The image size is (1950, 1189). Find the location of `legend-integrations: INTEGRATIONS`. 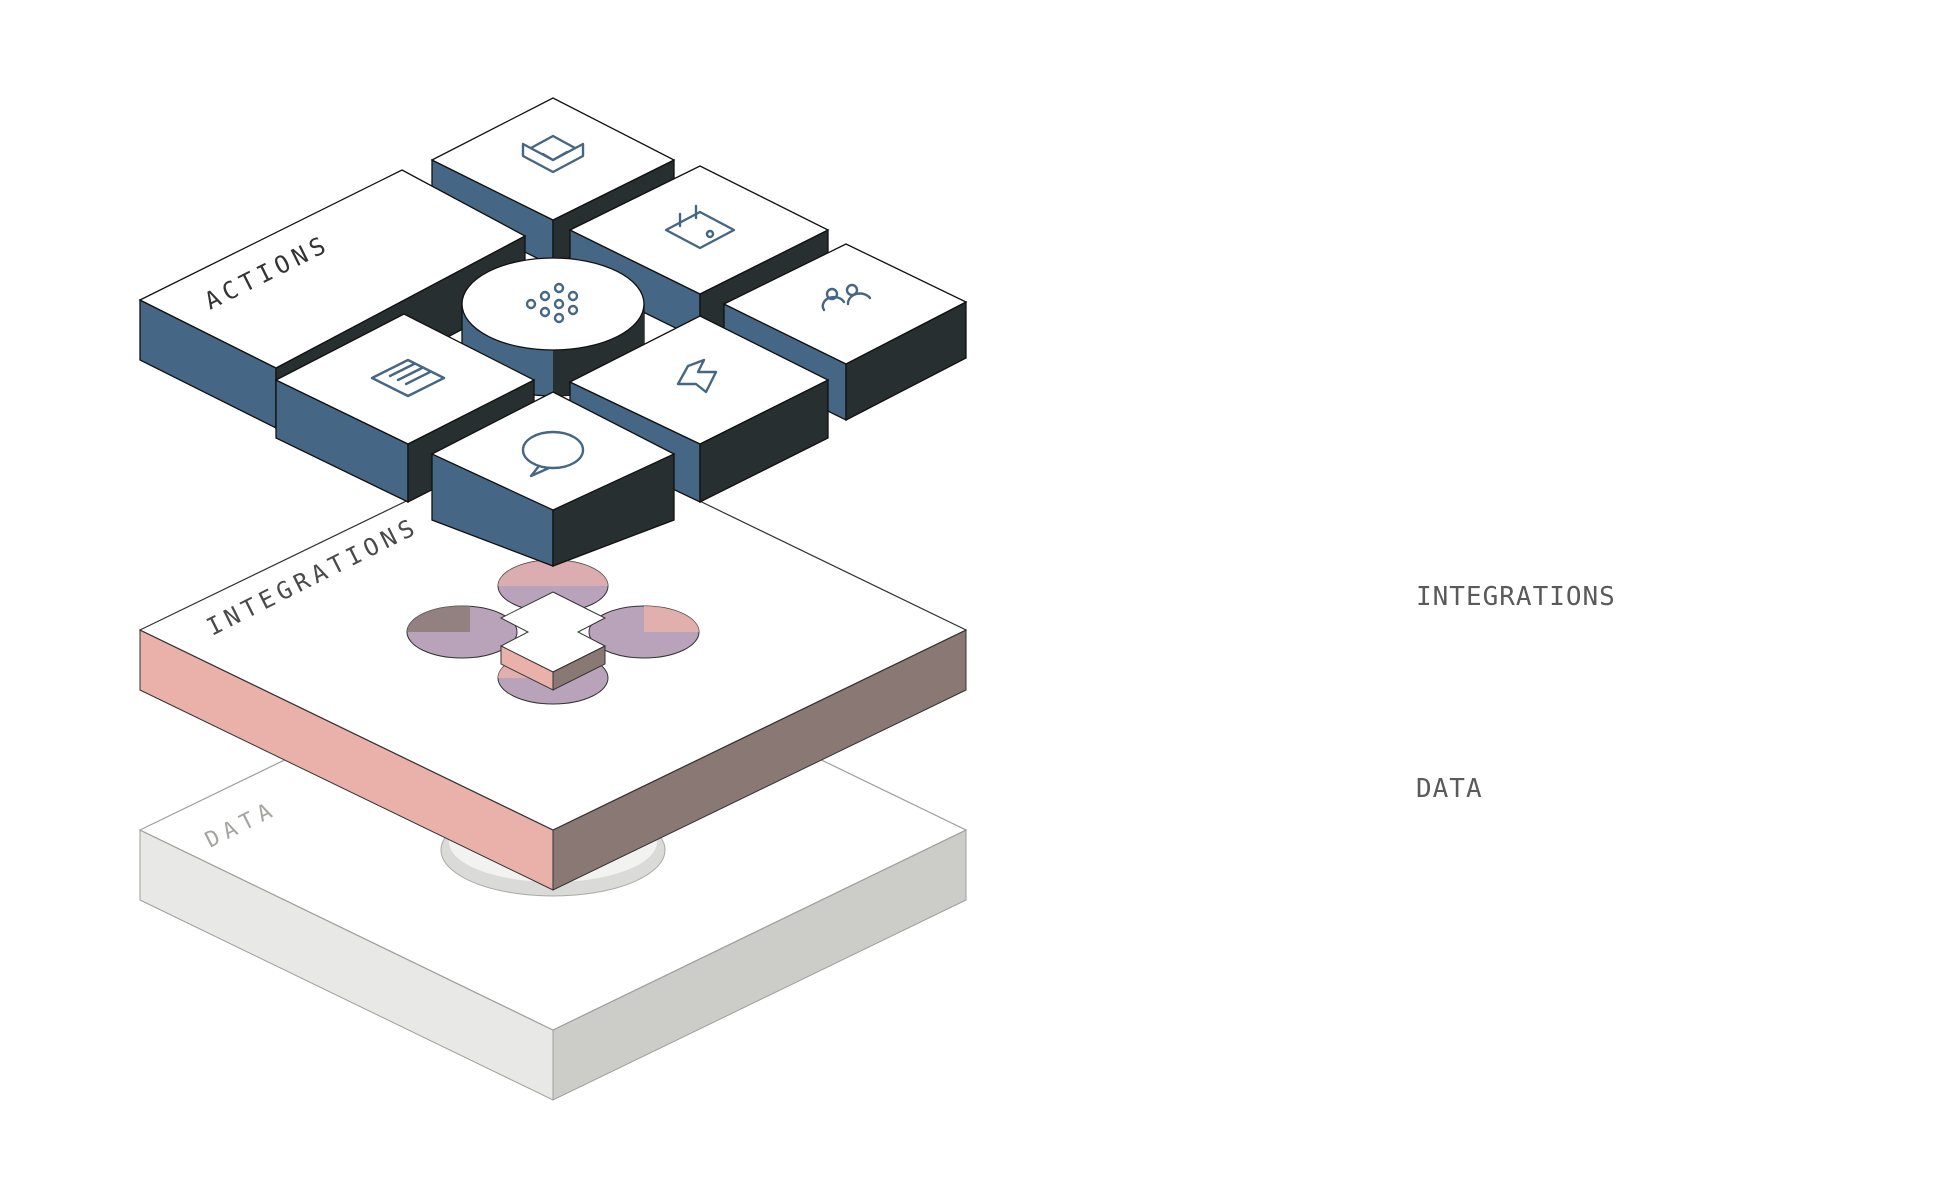

legend-integrations: INTEGRATIONS is located at coordinates (1516, 597).